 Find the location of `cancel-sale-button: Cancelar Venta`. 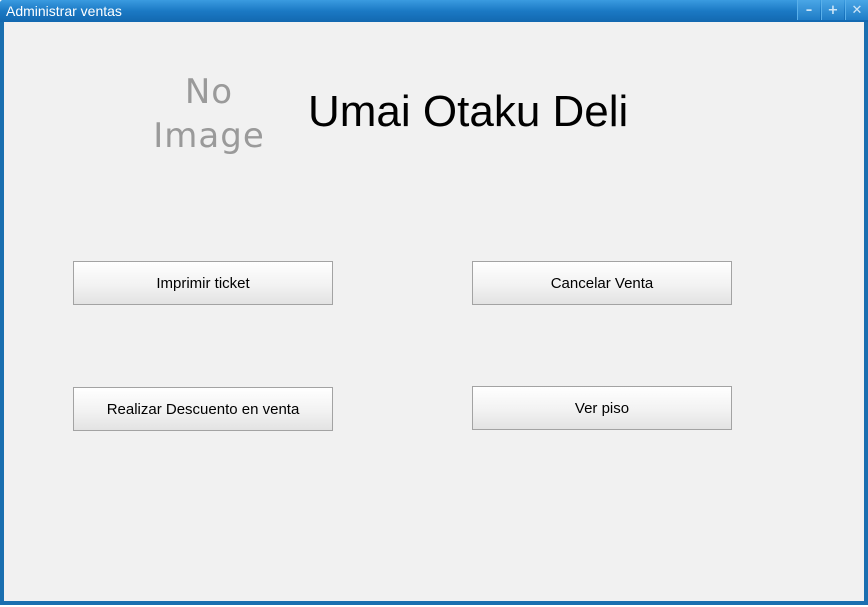

cancel-sale-button: Cancelar Venta is located at coordinates (602, 283).